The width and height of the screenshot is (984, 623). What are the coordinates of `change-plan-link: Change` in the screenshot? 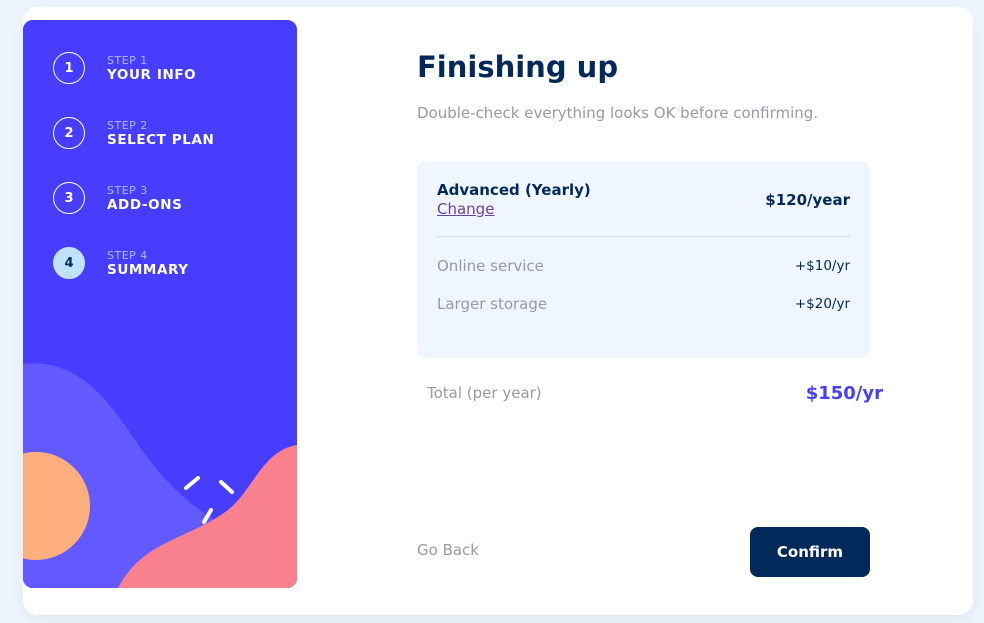 It's located at (465, 209).